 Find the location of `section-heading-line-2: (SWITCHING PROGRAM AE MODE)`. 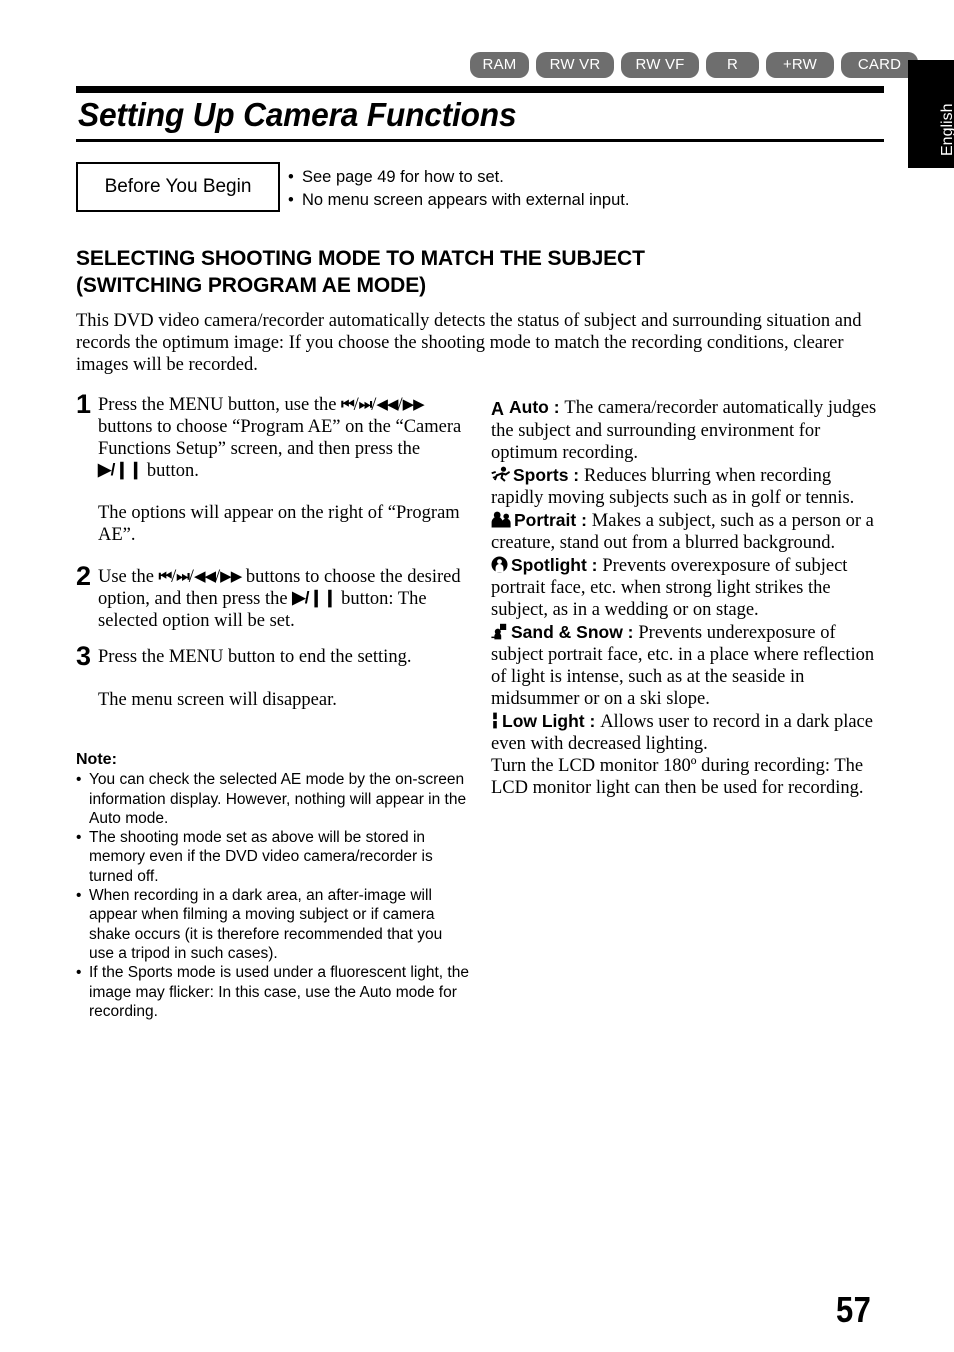

section-heading-line-2: (SWITCHING PROGRAM AE MODE) is located at coordinates (251, 285).